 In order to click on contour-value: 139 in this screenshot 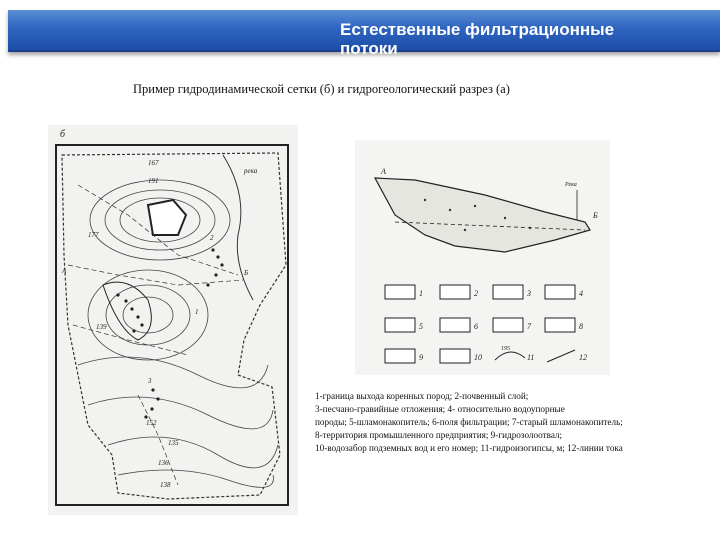, I will do `click(101, 327)`.